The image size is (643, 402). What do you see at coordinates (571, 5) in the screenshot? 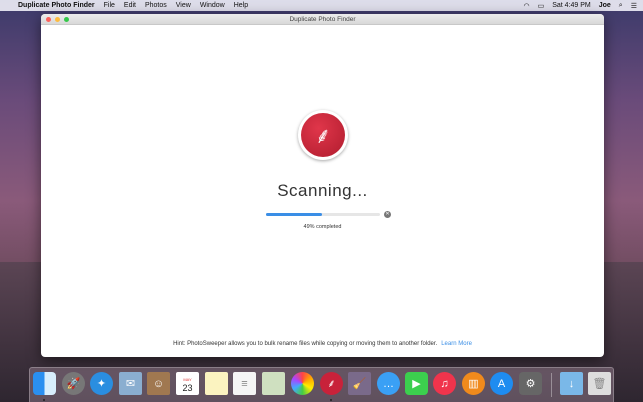
I see `clock: Sat 4:49 PM` at bounding box center [571, 5].